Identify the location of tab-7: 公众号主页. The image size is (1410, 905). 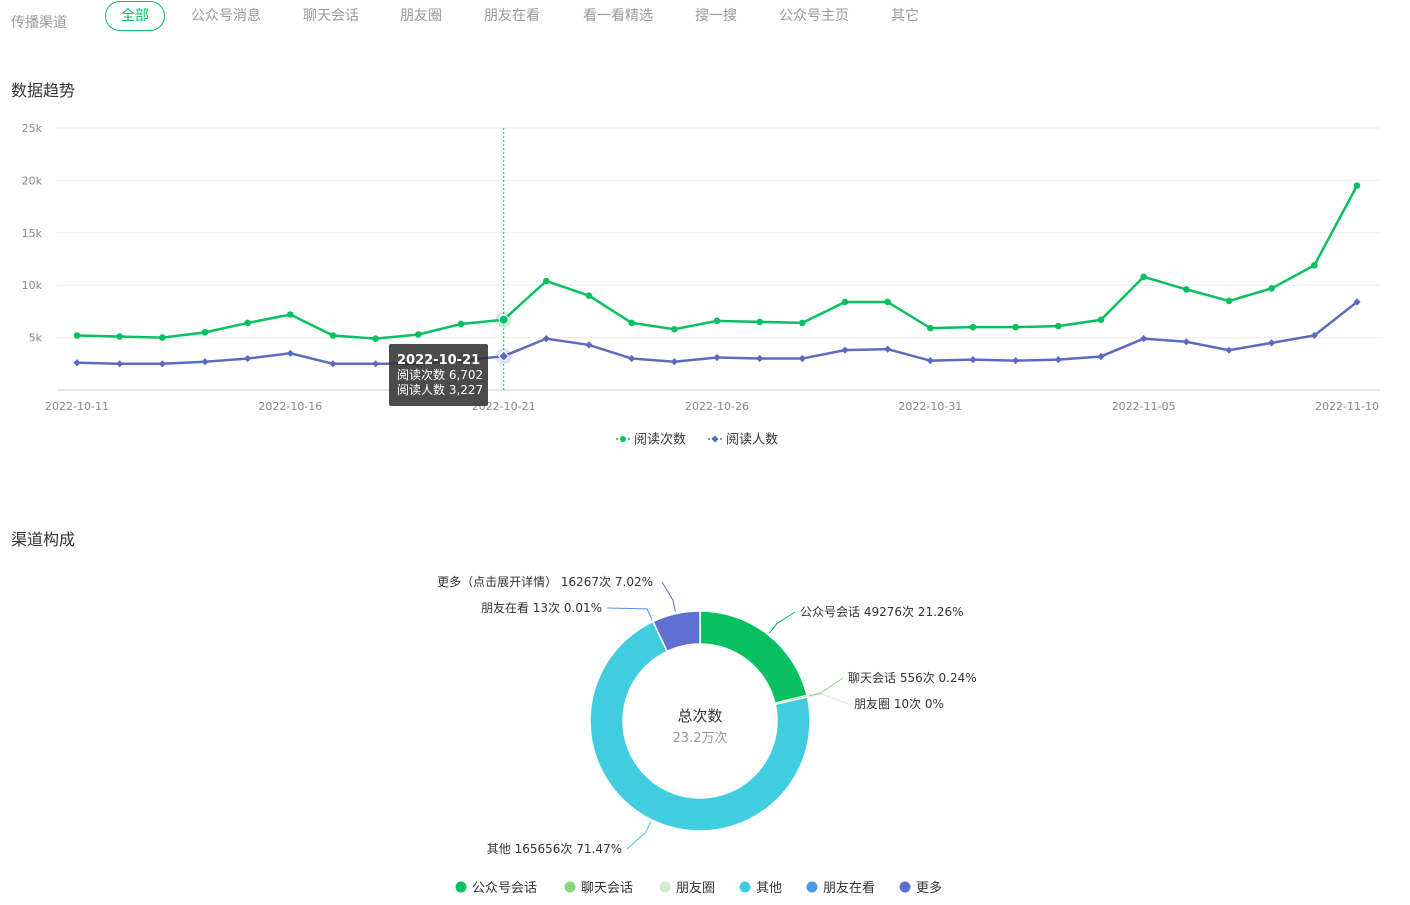
(814, 16).